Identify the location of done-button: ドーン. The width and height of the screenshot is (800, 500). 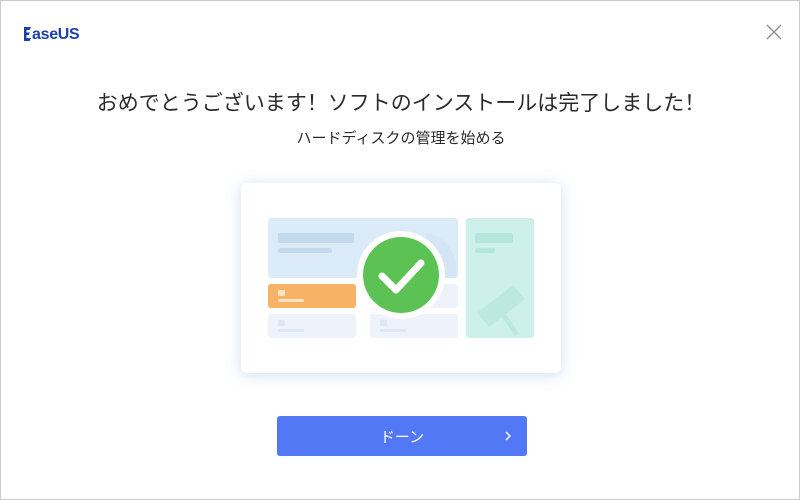
(402, 436).